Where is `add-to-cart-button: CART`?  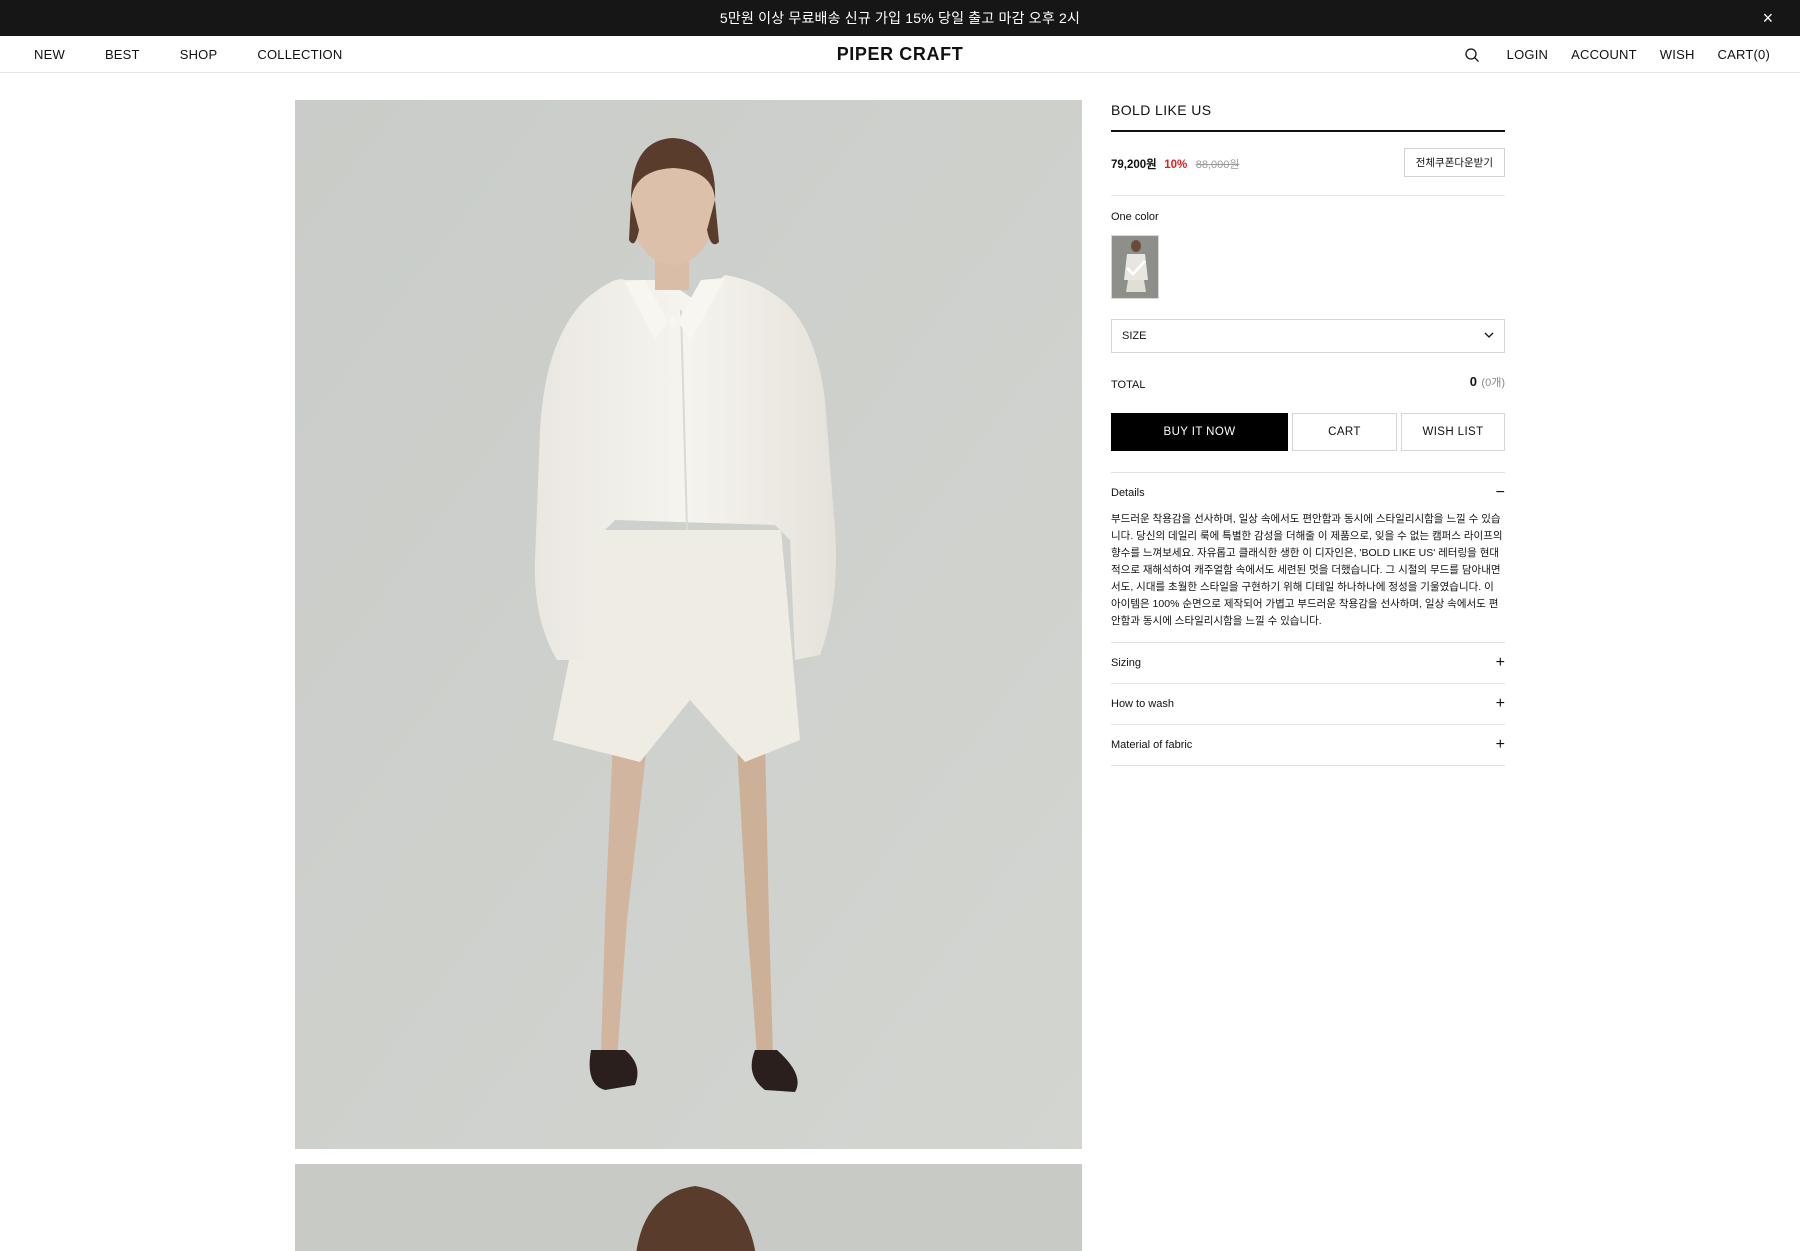
add-to-cart-button: CART is located at coordinates (1344, 432).